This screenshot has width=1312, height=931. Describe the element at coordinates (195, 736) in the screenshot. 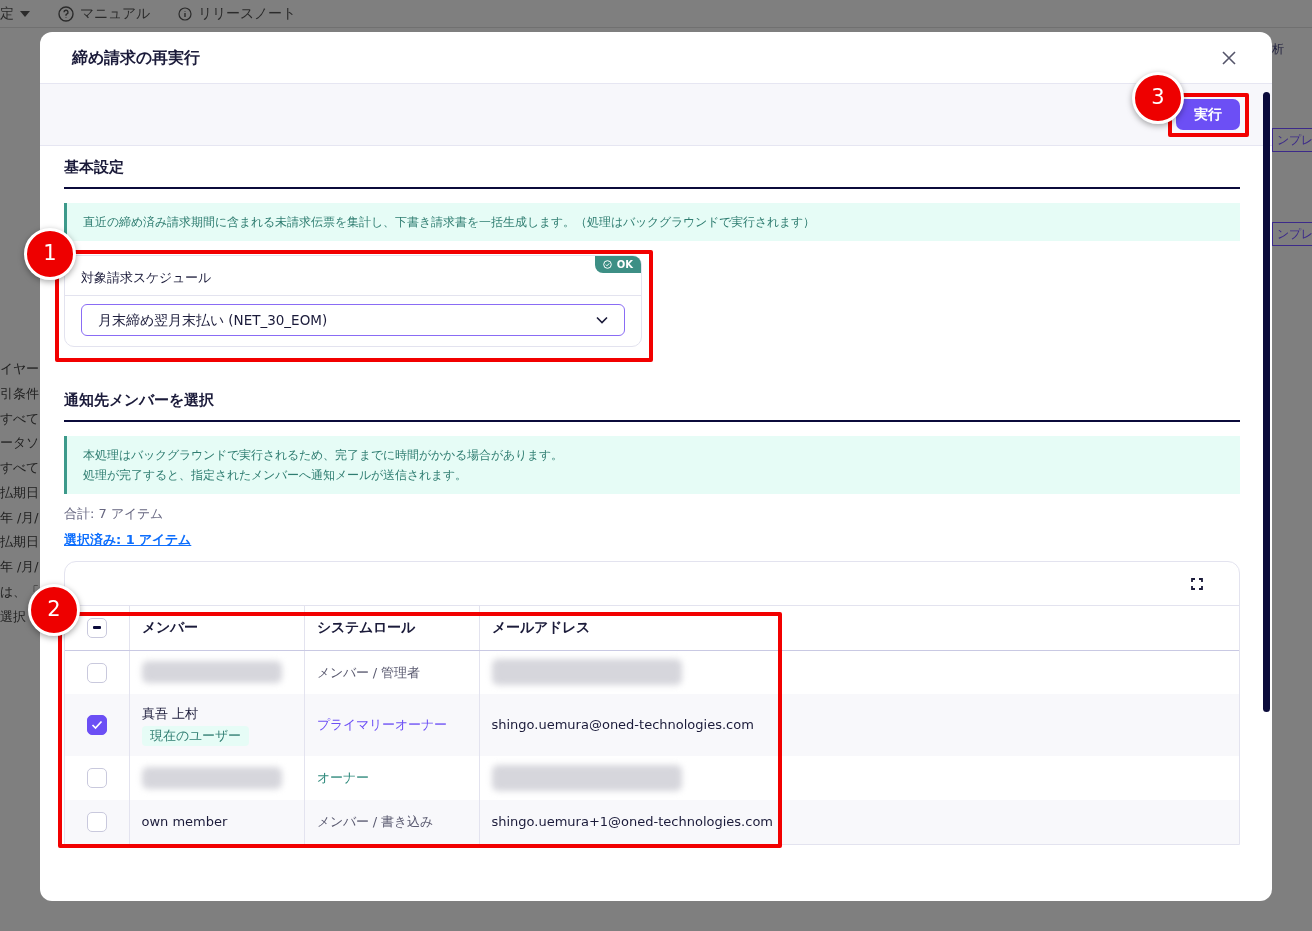

I see `current-user-tag: 現在のユーザー` at that location.